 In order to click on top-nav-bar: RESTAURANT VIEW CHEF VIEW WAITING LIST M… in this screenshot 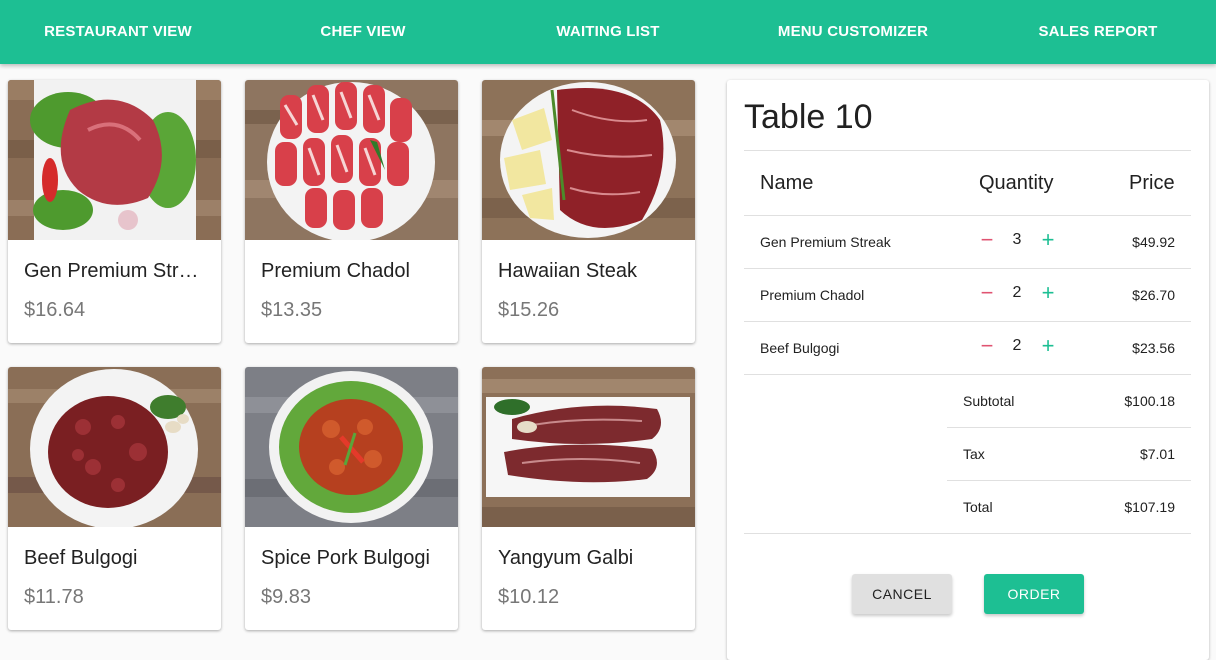, I will do `click(608, 32)`.